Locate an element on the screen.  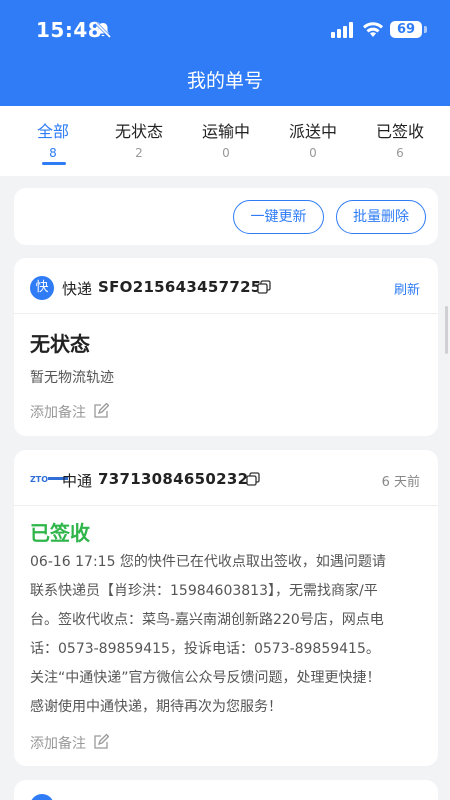
shipment-card-header: ZTO 中通 73713084650232 6 天前 is located at coordinates (226, 478).